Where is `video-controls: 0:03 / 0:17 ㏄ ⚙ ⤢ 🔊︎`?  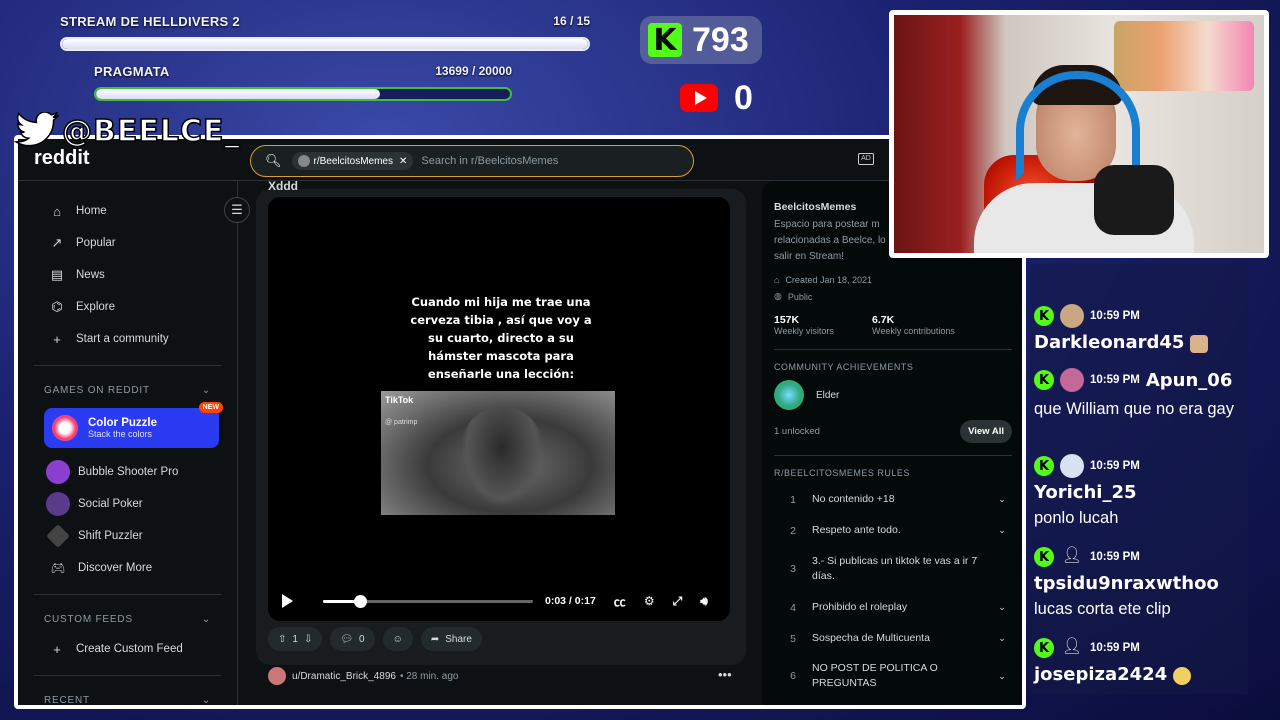
video-controls: 0:03 / 0:17 ㏄ ⚙ ⤢ 🔊︎ is located at coordinates (499, 601).